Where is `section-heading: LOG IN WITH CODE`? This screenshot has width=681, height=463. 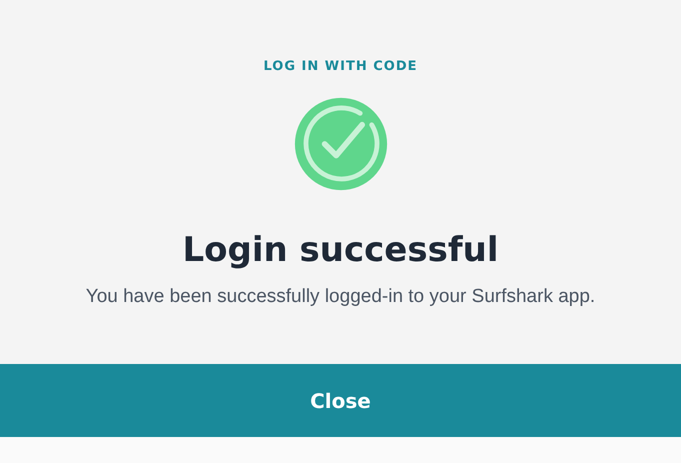
section-heading: LOG IN WITH CODE is located at coordinates (340, 66).